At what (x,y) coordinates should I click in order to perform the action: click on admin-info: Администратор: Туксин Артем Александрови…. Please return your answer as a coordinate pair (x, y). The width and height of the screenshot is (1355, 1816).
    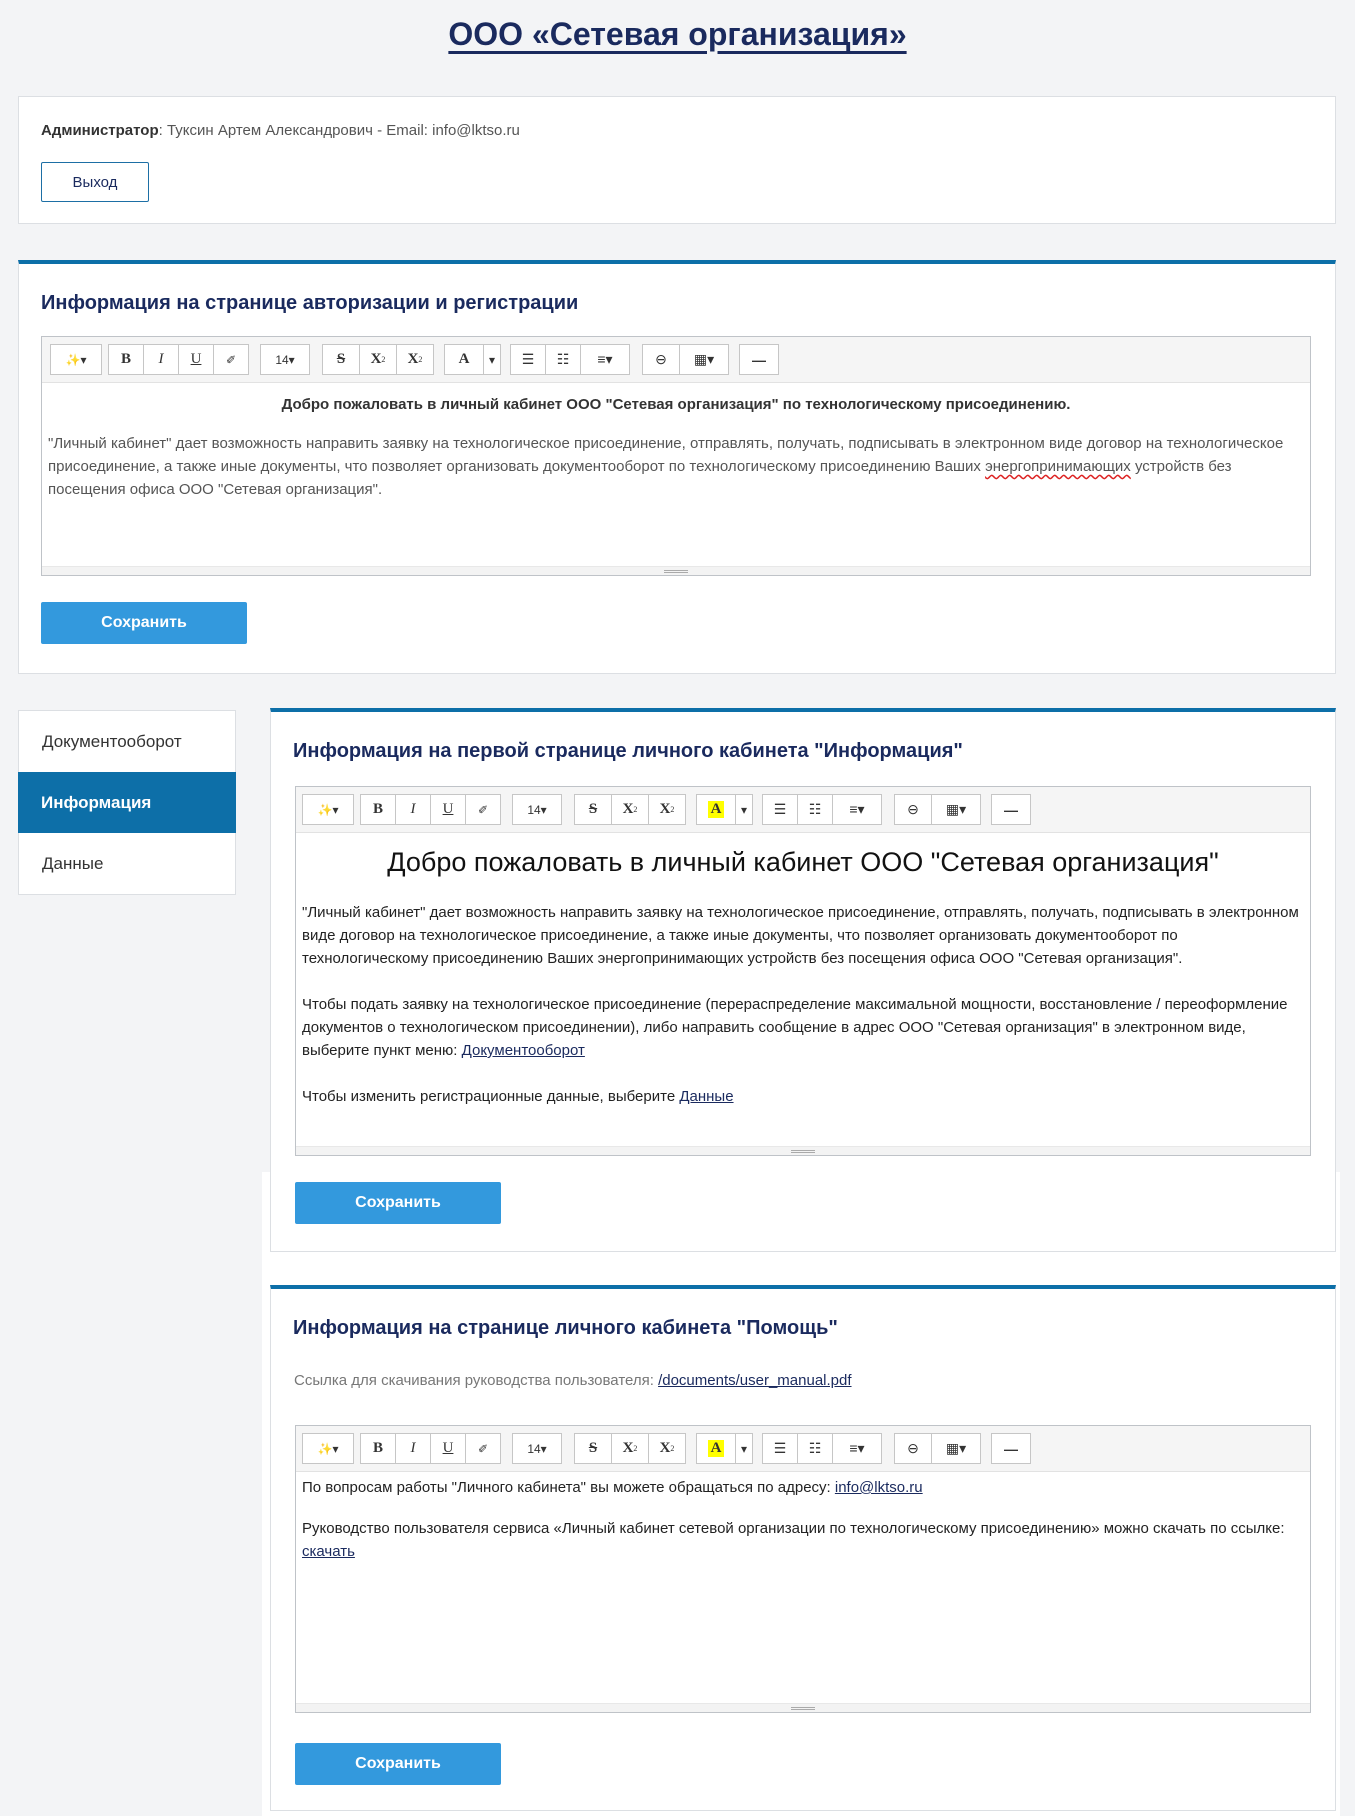
    Looking at the image, I should click on (280, 130).